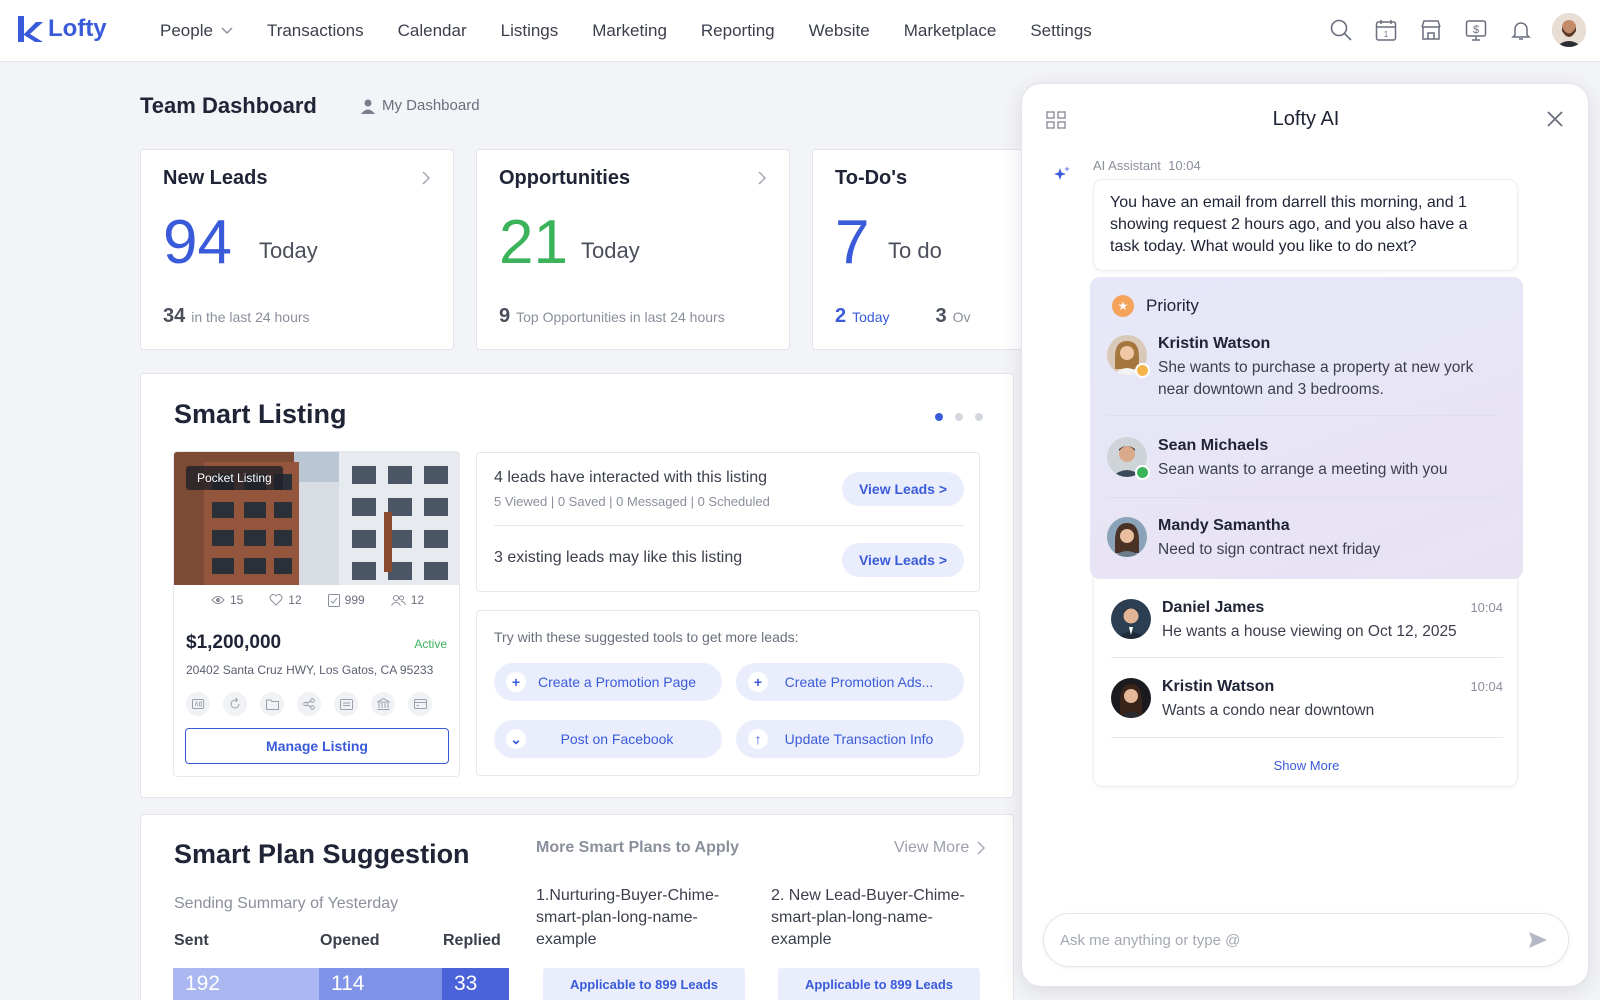  What do you see at coordinates (961, 317) in the screenshot?
I see `stat-foot-text-2: Ov` at bounding box center [961, 317].